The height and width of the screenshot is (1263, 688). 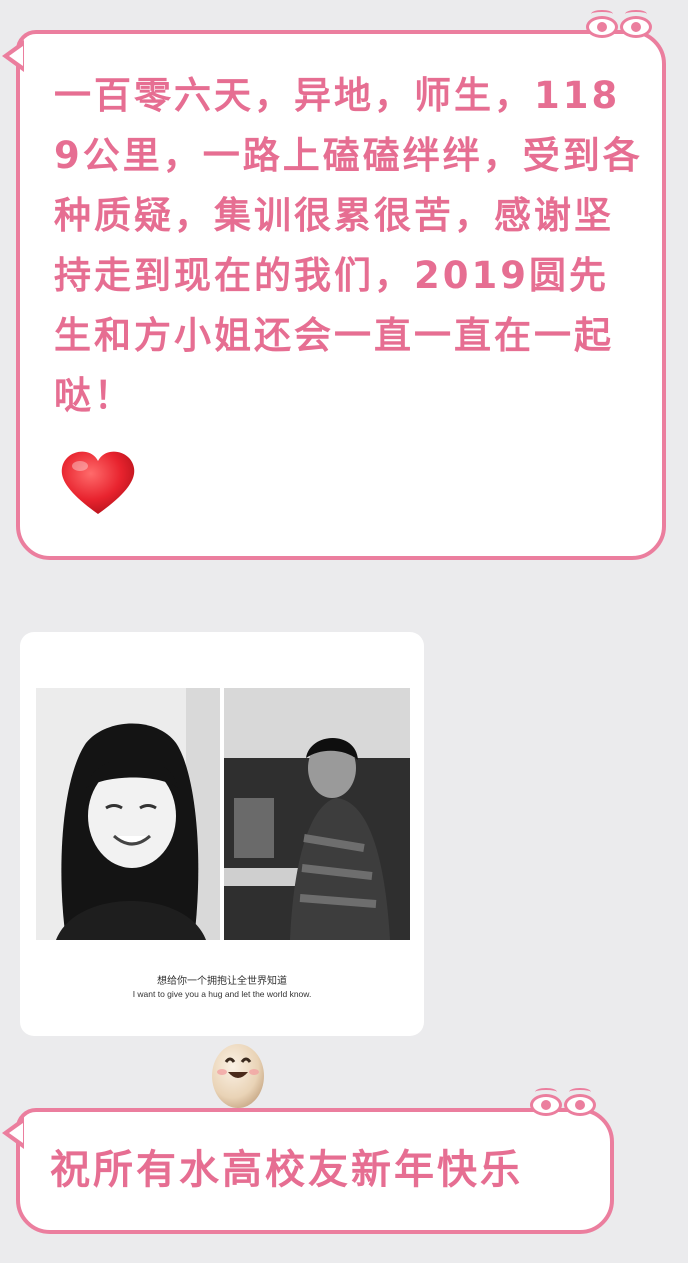 What do you see at coordinates (128, 814) in the screenshot?
I see `photo-girl` at bounding box center [128, 814].